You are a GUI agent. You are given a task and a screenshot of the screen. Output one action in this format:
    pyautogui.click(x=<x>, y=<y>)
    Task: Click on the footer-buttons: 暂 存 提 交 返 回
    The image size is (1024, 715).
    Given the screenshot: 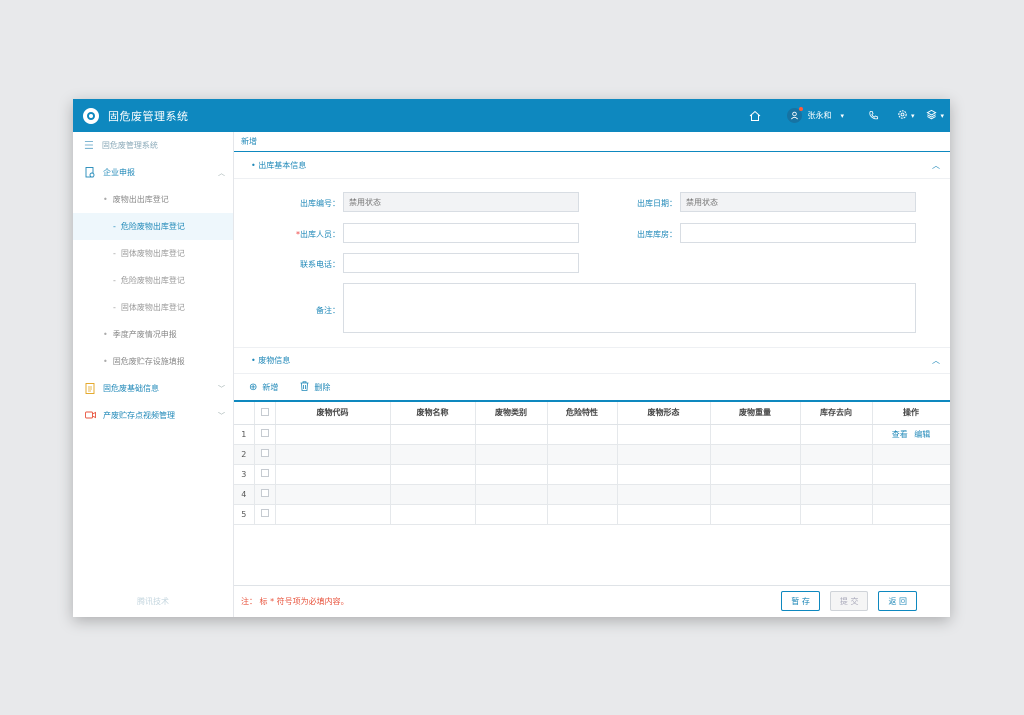 What is the action you would take?
    pyautogui.click(x=844, y=601)
    